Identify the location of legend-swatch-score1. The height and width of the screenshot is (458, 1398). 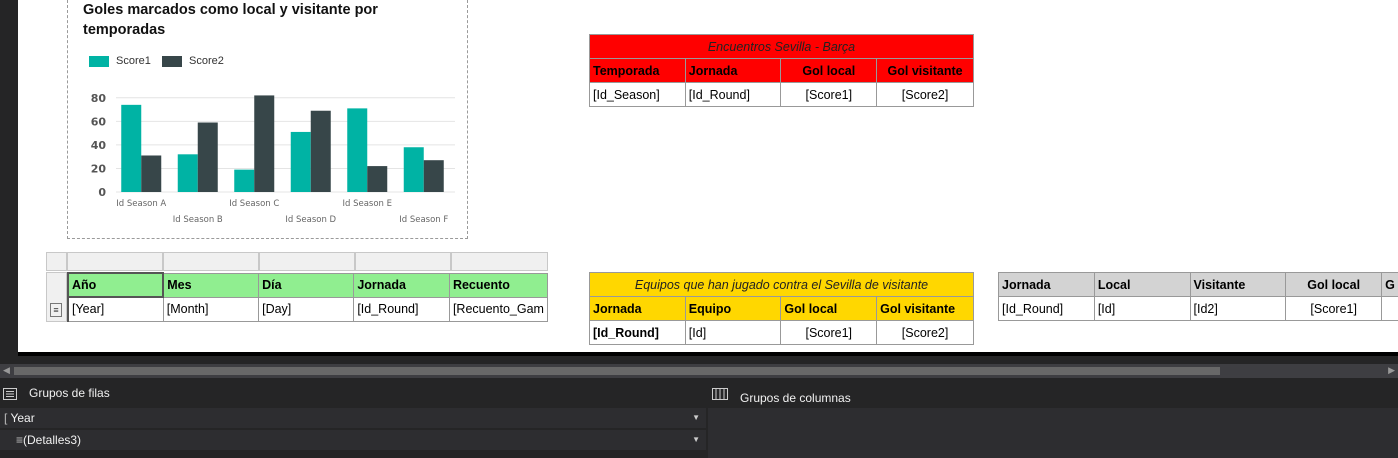
(99, 61).